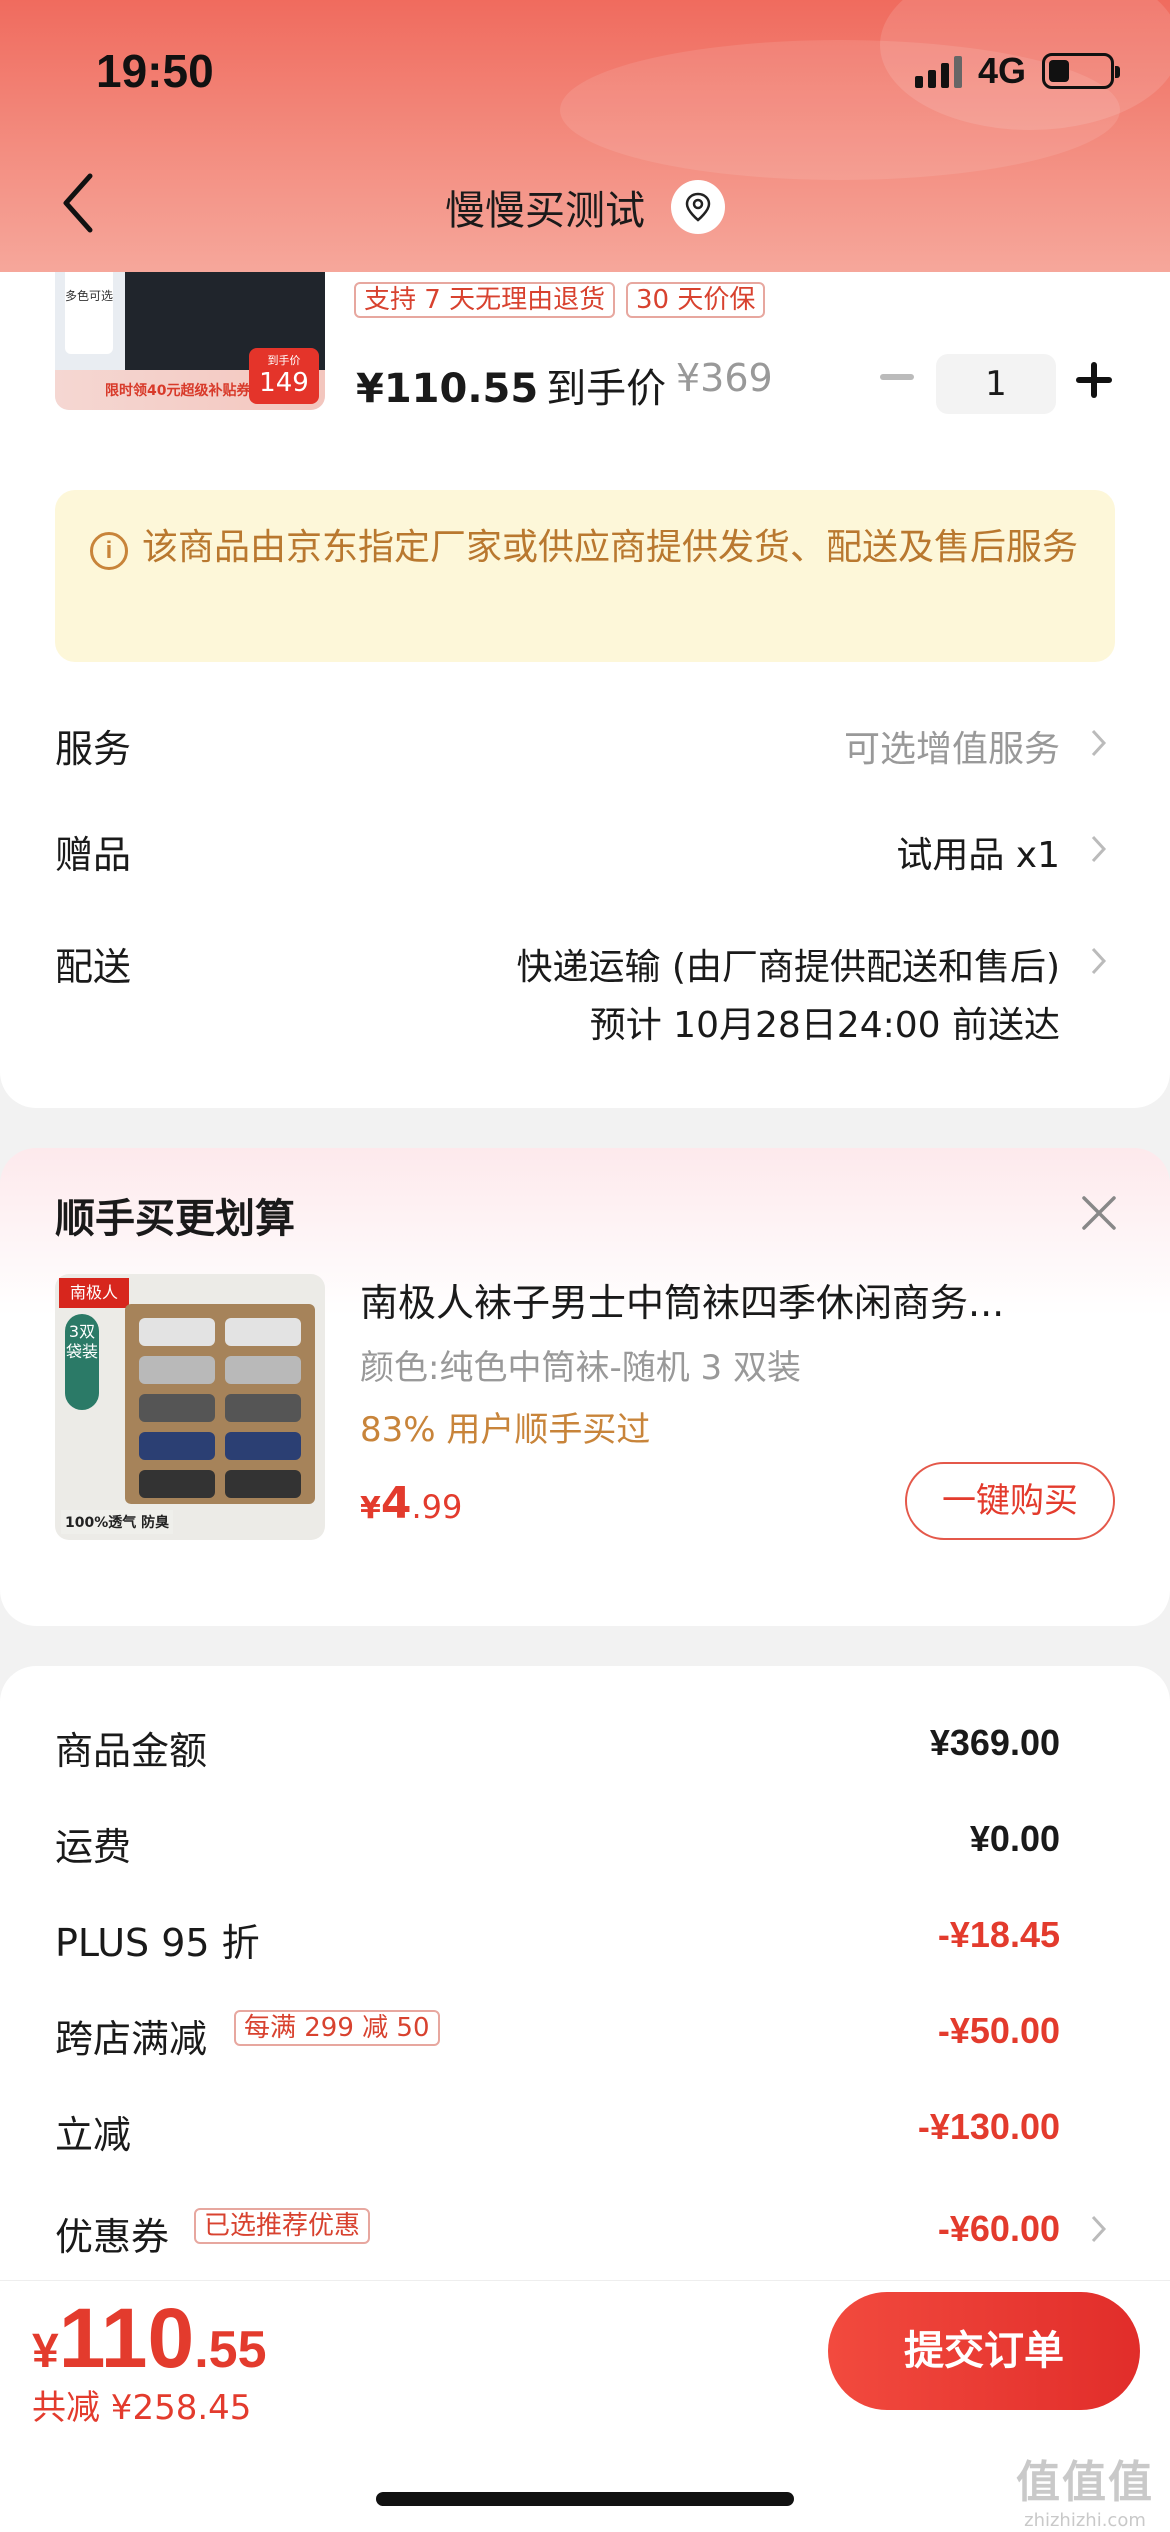  Describe the element at coordinates (824, 1025) in the screenshot. I see `delivery-eta: 预计 10月28日24:00 前送达` at that location.